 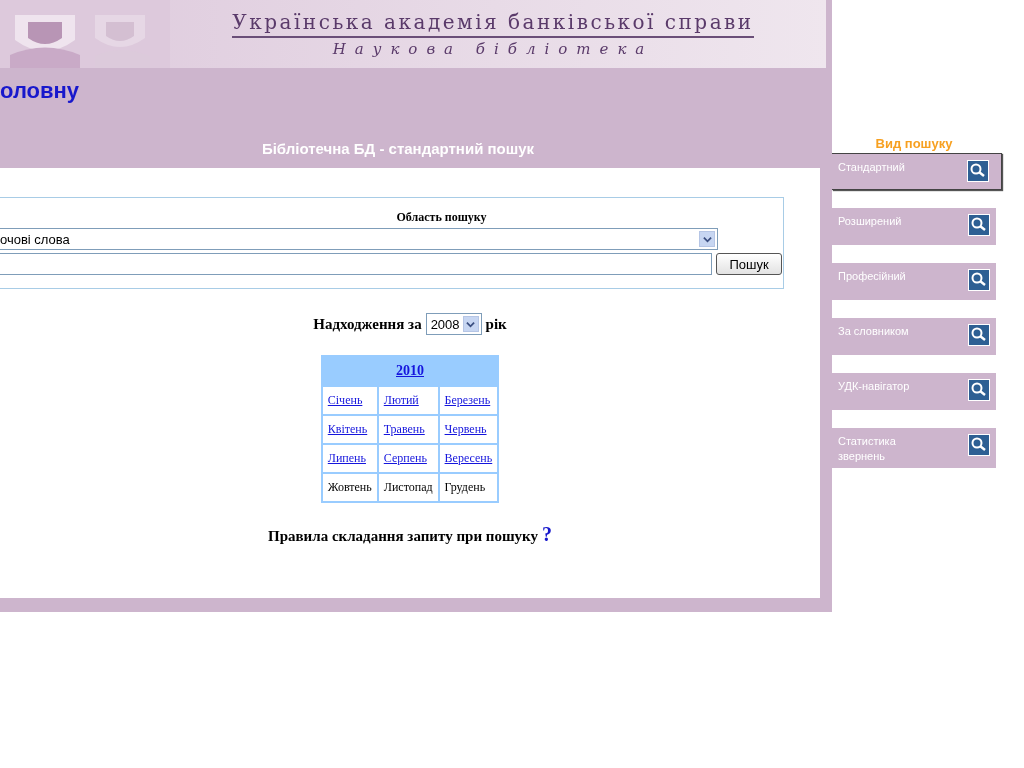 What do you see at coordinates (346, 458) in the screenshot?
I see `month-link: Липень` at bounding box center [346, 458].